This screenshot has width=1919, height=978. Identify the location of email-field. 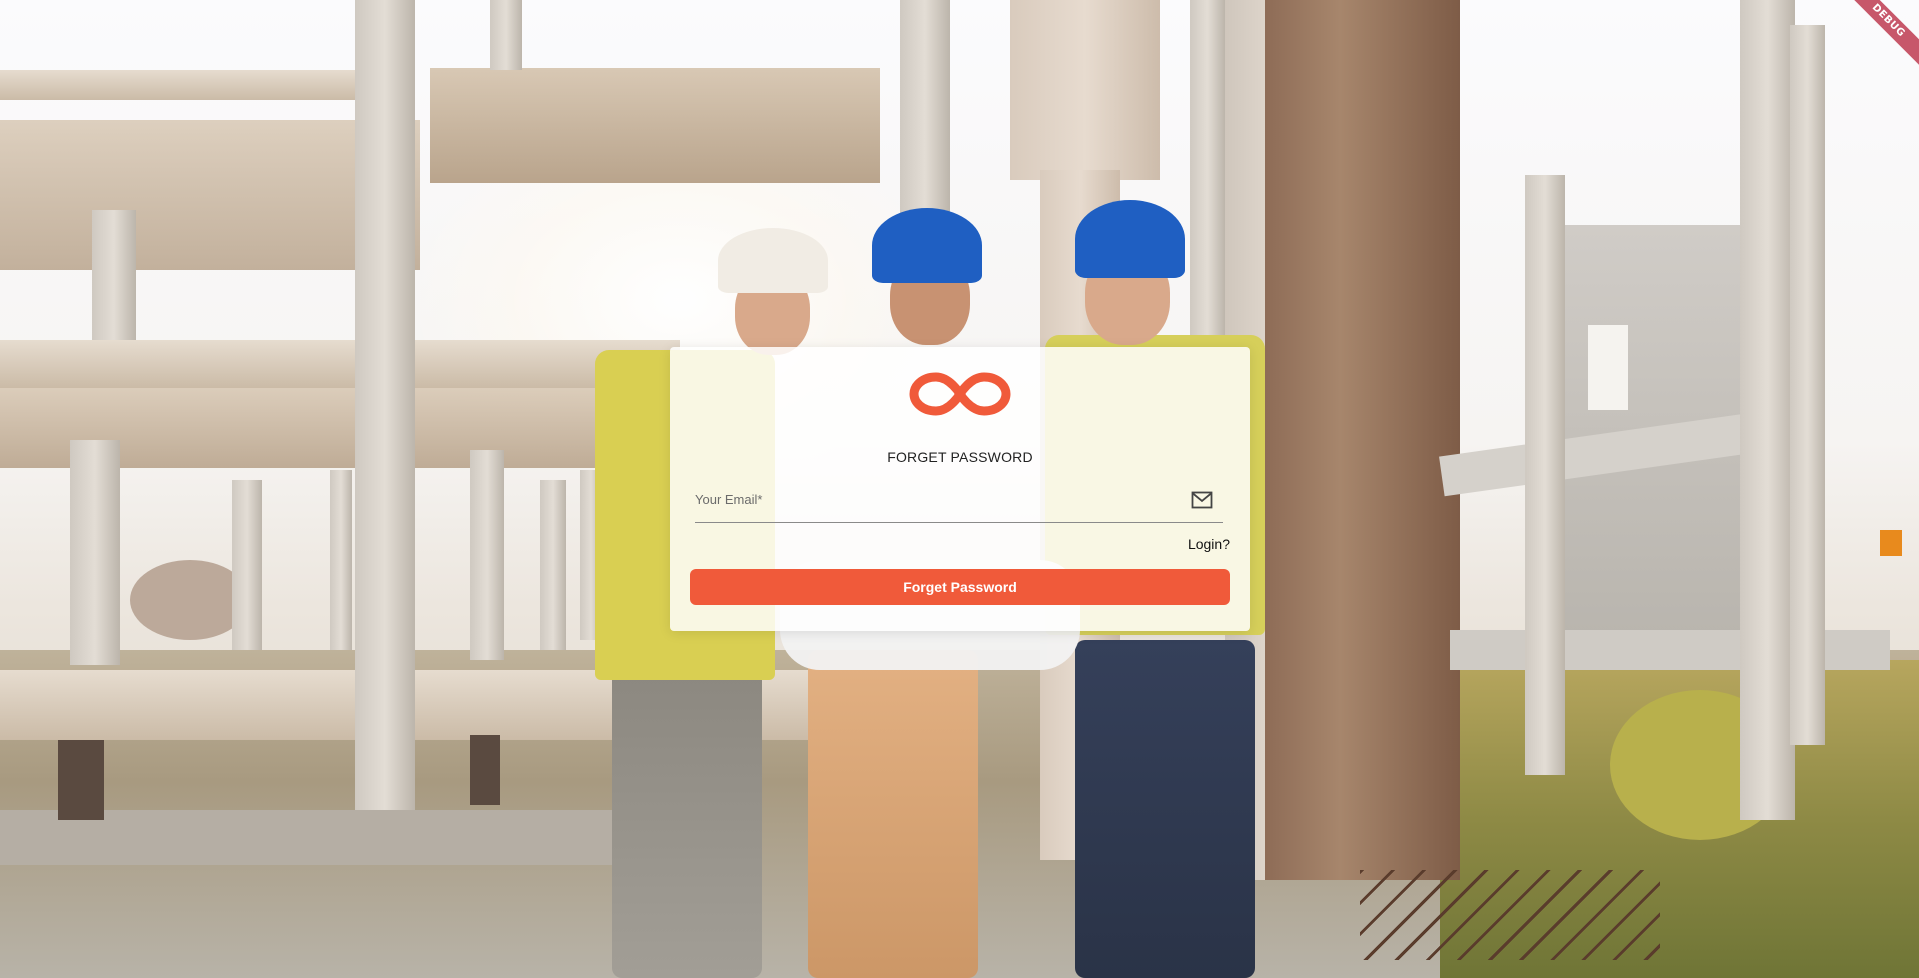
(959, 500).